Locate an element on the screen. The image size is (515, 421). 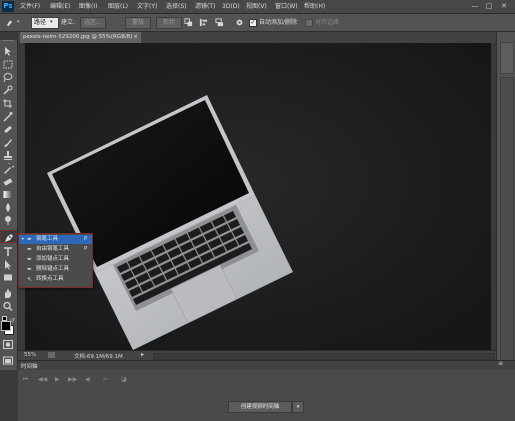
photoshop-logo: Ps is located at coordinates (8, 6).